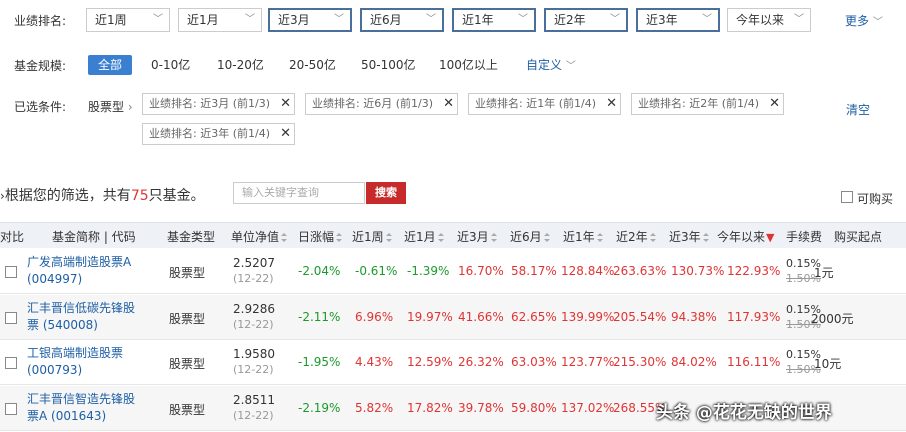 The width and height of the screenshot is (906, 432). What do you see at coordinates (312, 65) in the screenshot?
I see `size-20-50: 20-50亿` at bounding box center [312, 65].